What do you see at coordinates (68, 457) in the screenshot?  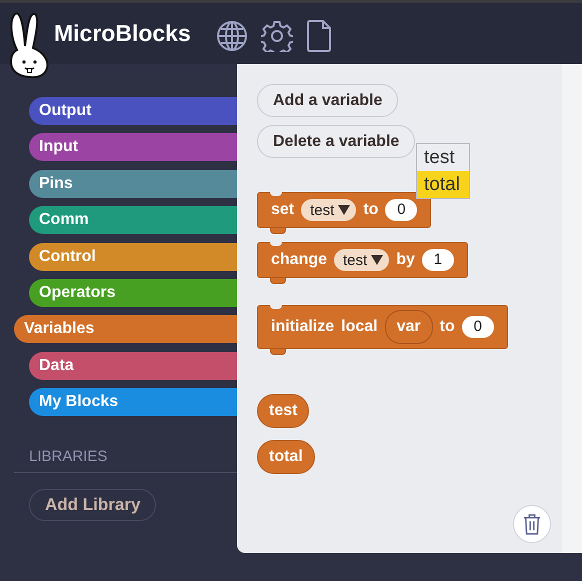 I see `section-heading: LIBRARIES` at bounding box center [68, 457].